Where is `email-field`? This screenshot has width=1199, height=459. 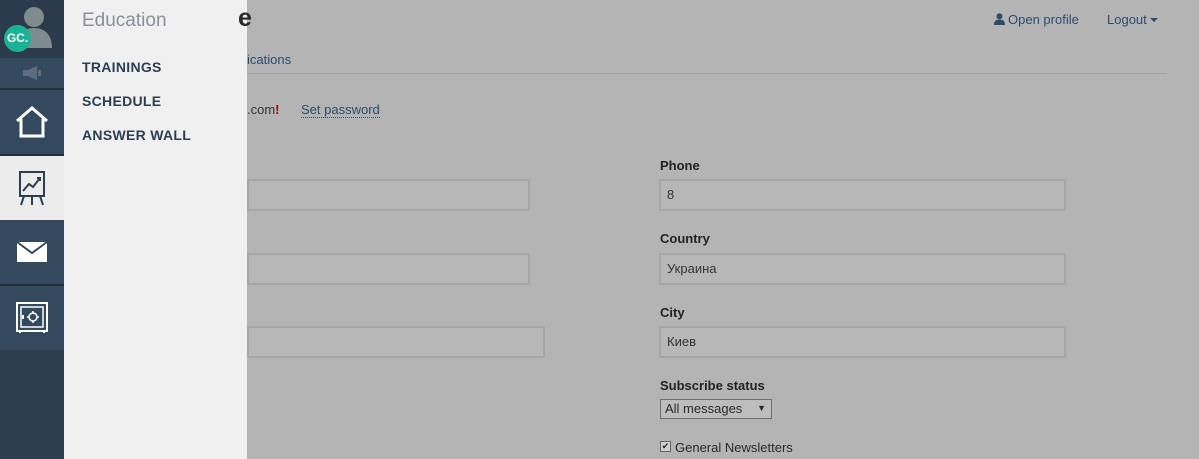 email-field is located at coordinates (396, 342).